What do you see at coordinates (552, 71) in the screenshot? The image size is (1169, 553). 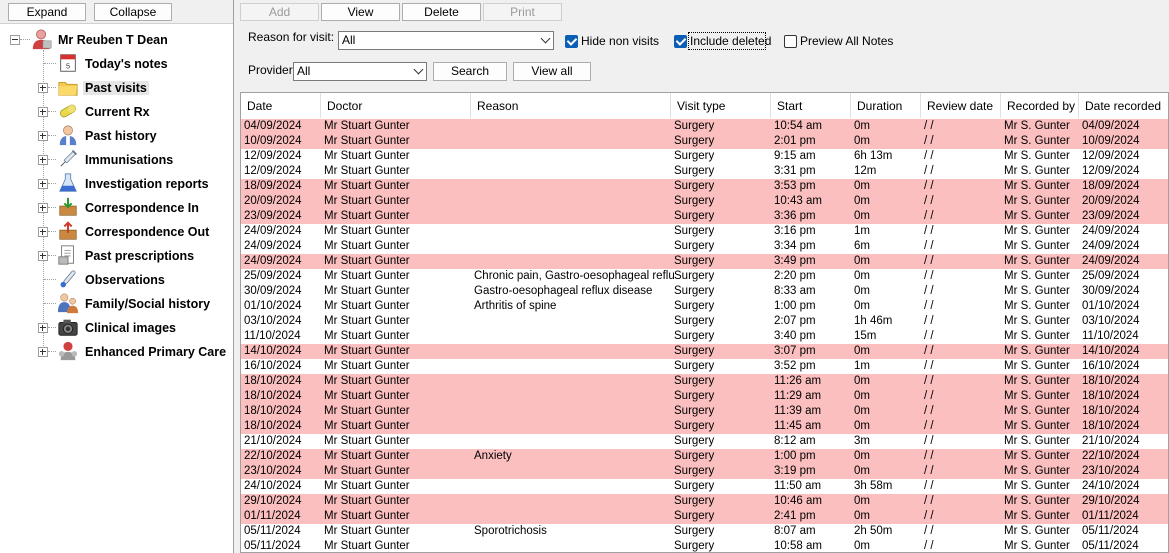 I see `view-all-button: View all` at bounding box center [552, 71].